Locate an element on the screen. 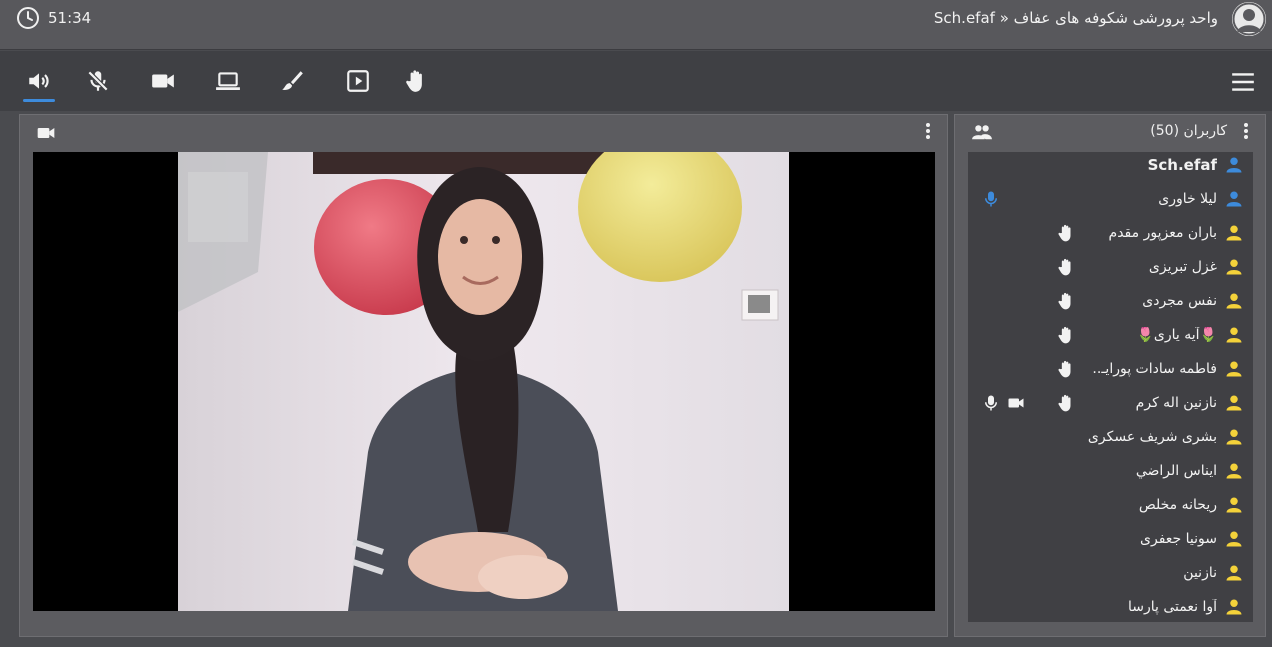 This screenshot has height=647, width=1272. session-timer: 51:34 is located at coordinates (53, 18).